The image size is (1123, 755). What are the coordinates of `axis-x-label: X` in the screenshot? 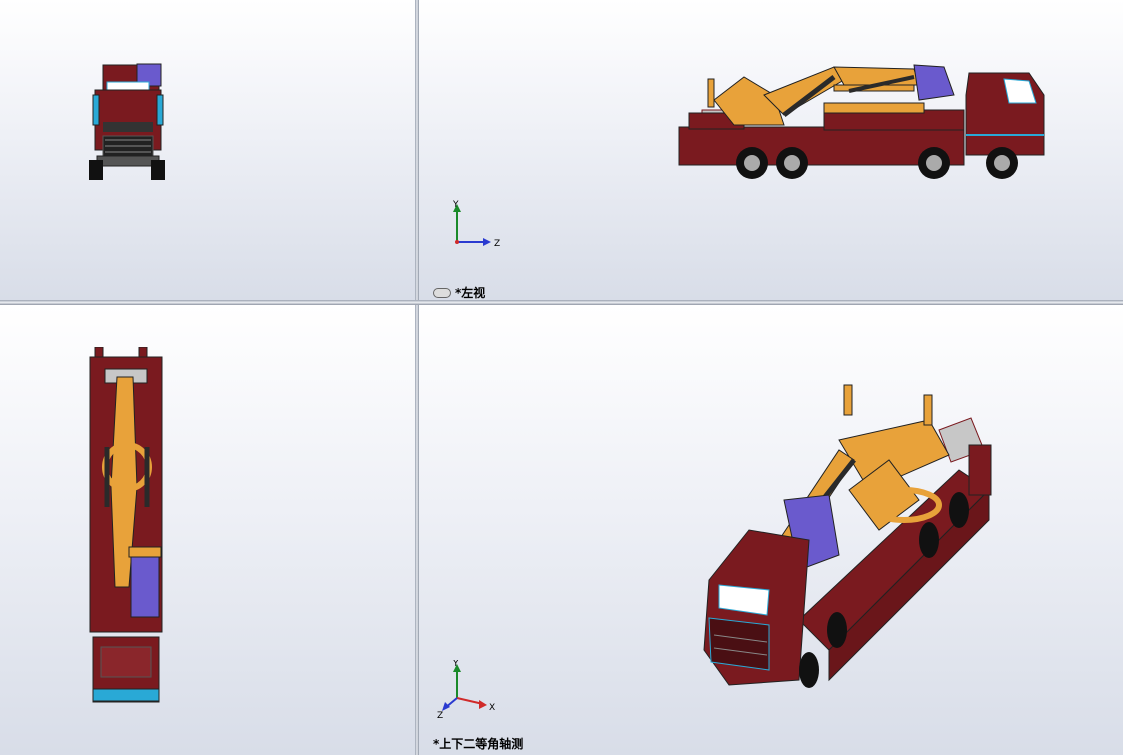 It's located at (492, 708).